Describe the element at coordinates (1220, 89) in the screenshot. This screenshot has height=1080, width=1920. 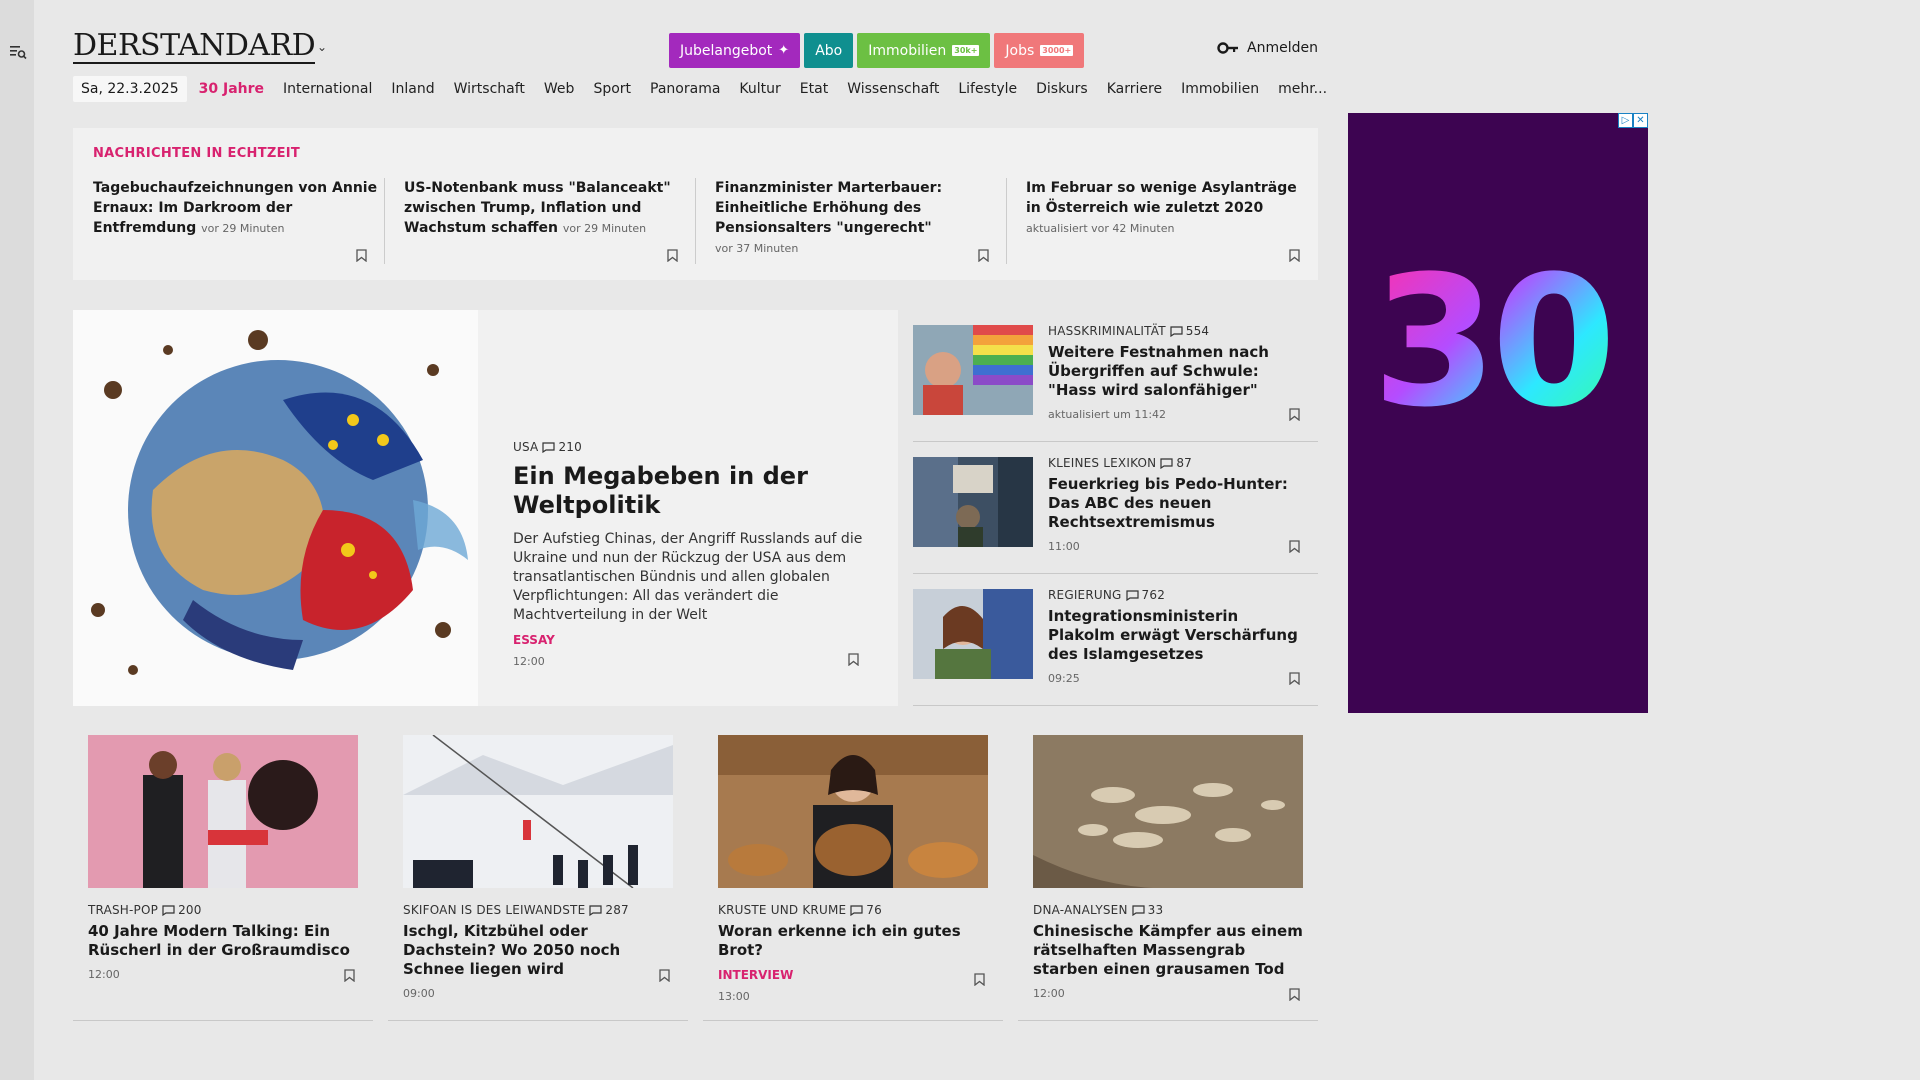
I see `nav-item-immobilien: Immobilien` at that location.